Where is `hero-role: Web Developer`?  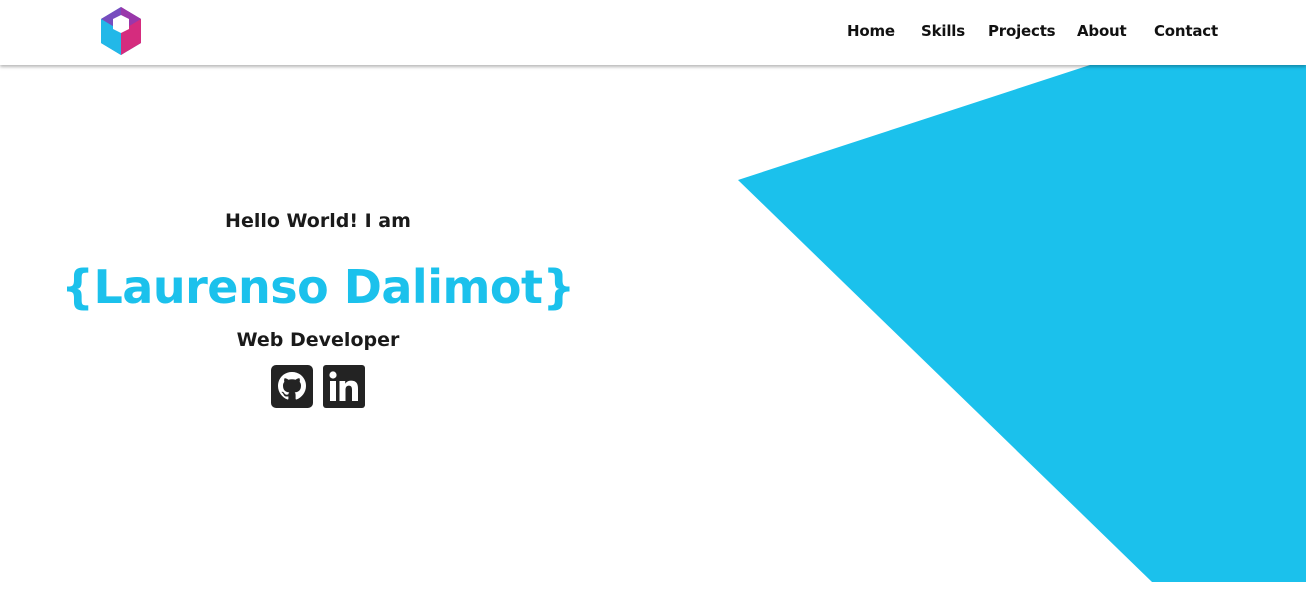 hero-role: Web Developer is located at coordinates (318, 340).